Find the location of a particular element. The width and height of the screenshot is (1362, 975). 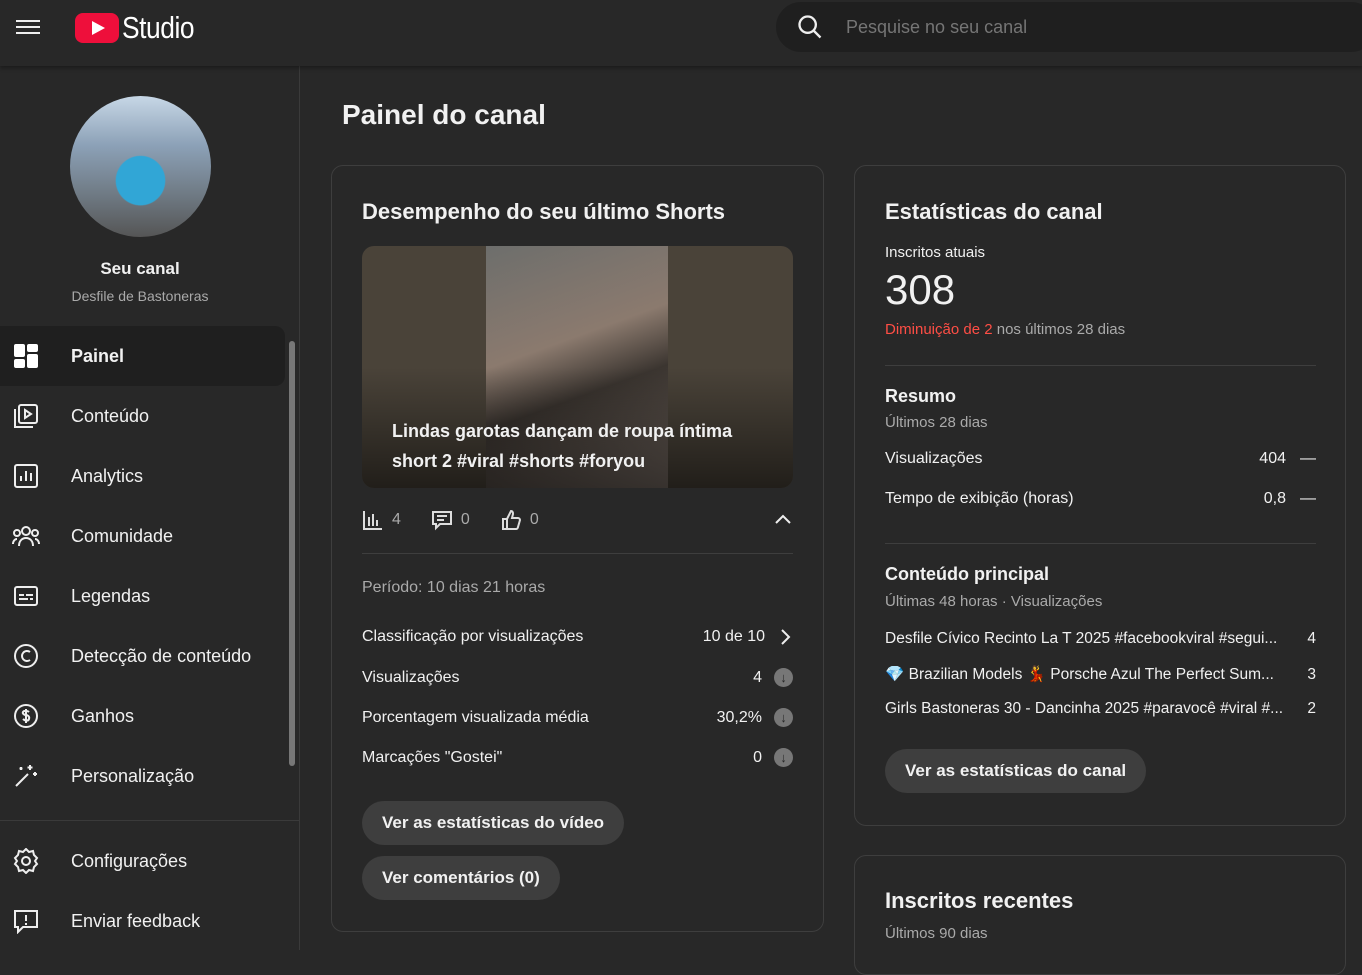

chevron-up-icon is located at coordinates (783, 520).